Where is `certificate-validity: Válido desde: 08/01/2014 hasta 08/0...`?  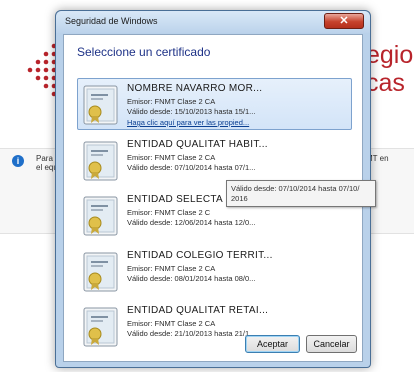
certificate-validity: Válido desde: 08/01/2014 hasta 08/0... is located at coordinates (191, 278).